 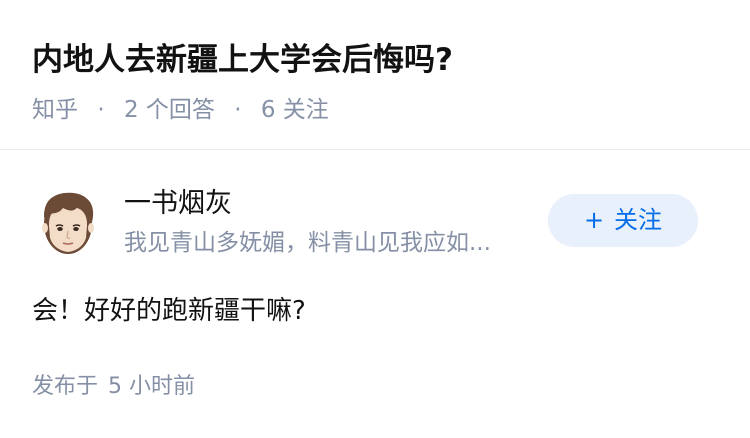 I want to click on follow-button-label: 关注, so click(x=638, y=220).